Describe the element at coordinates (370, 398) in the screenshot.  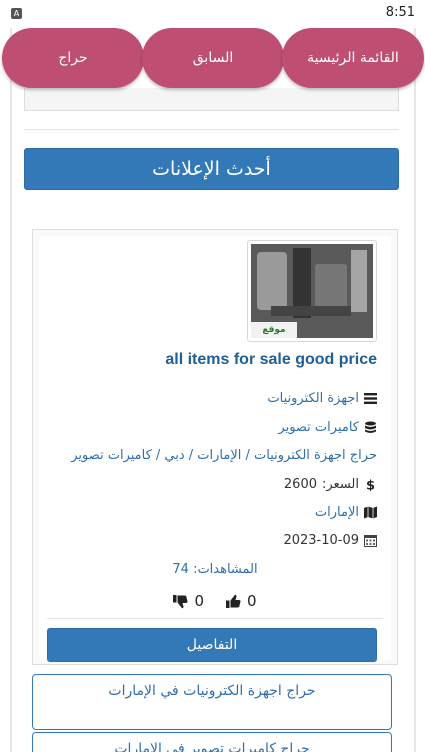
I see `list-icon` at that location.